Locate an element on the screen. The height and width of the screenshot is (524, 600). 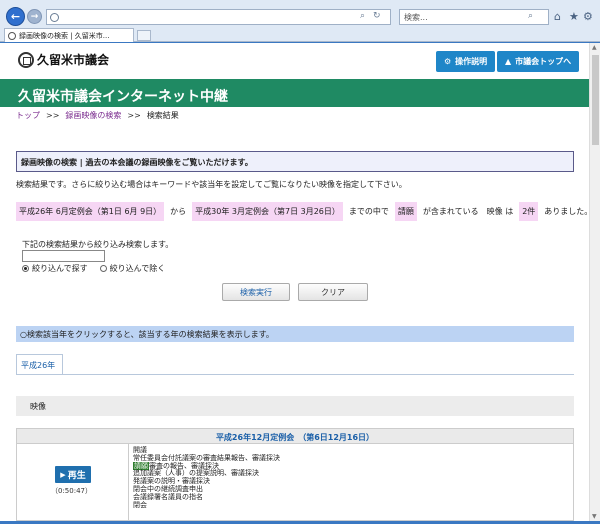
site-header: 久留米市議会 ⚙ 操作説明 ▲ 市議会トップへ is located at coordinates (294, 60).